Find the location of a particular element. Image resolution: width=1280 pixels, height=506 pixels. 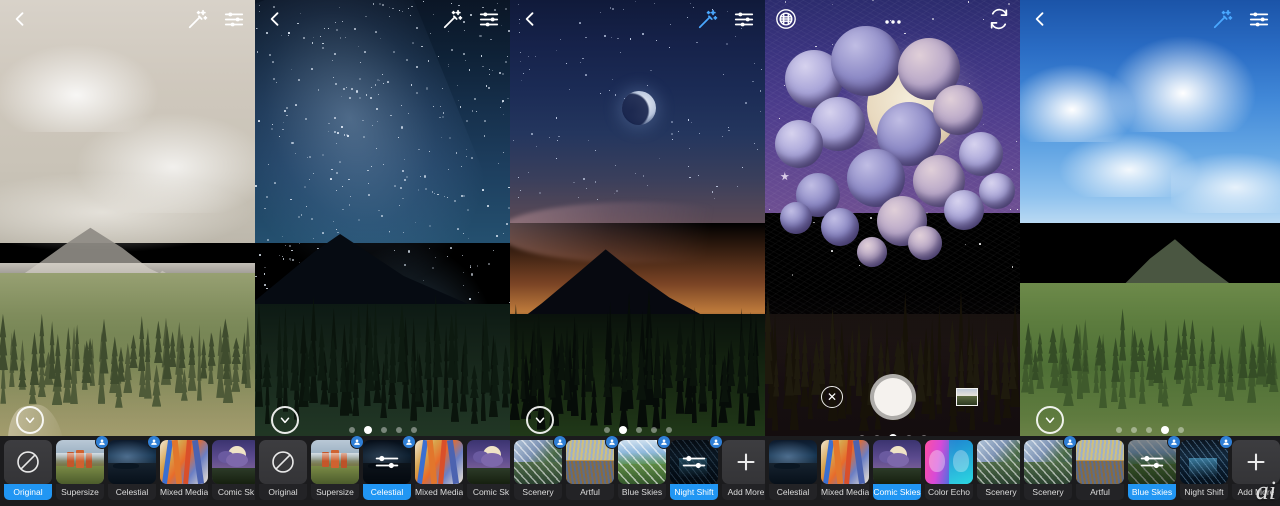

filter-label: Night Shift is located at coordinates (1204, 492).